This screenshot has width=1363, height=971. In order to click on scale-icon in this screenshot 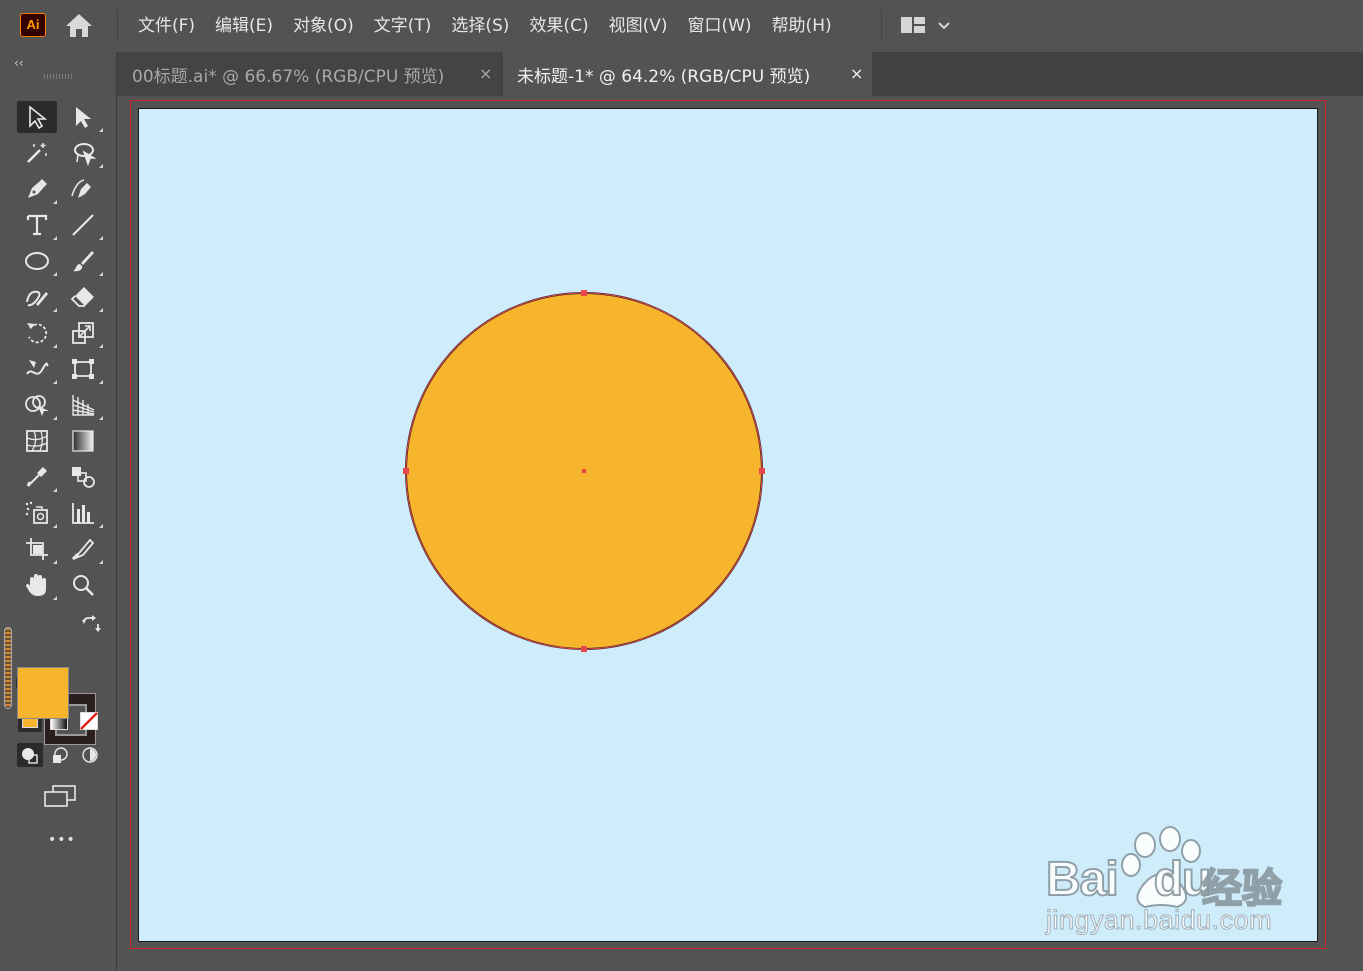, I will do `click(83, 333)`.